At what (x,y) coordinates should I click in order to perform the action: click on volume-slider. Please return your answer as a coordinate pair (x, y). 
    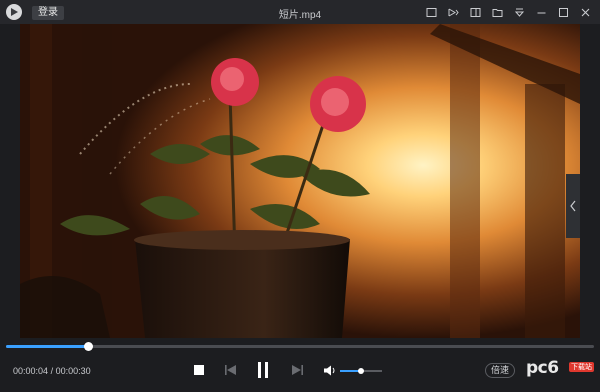
    Looking at the image, I should click on (361, 371).